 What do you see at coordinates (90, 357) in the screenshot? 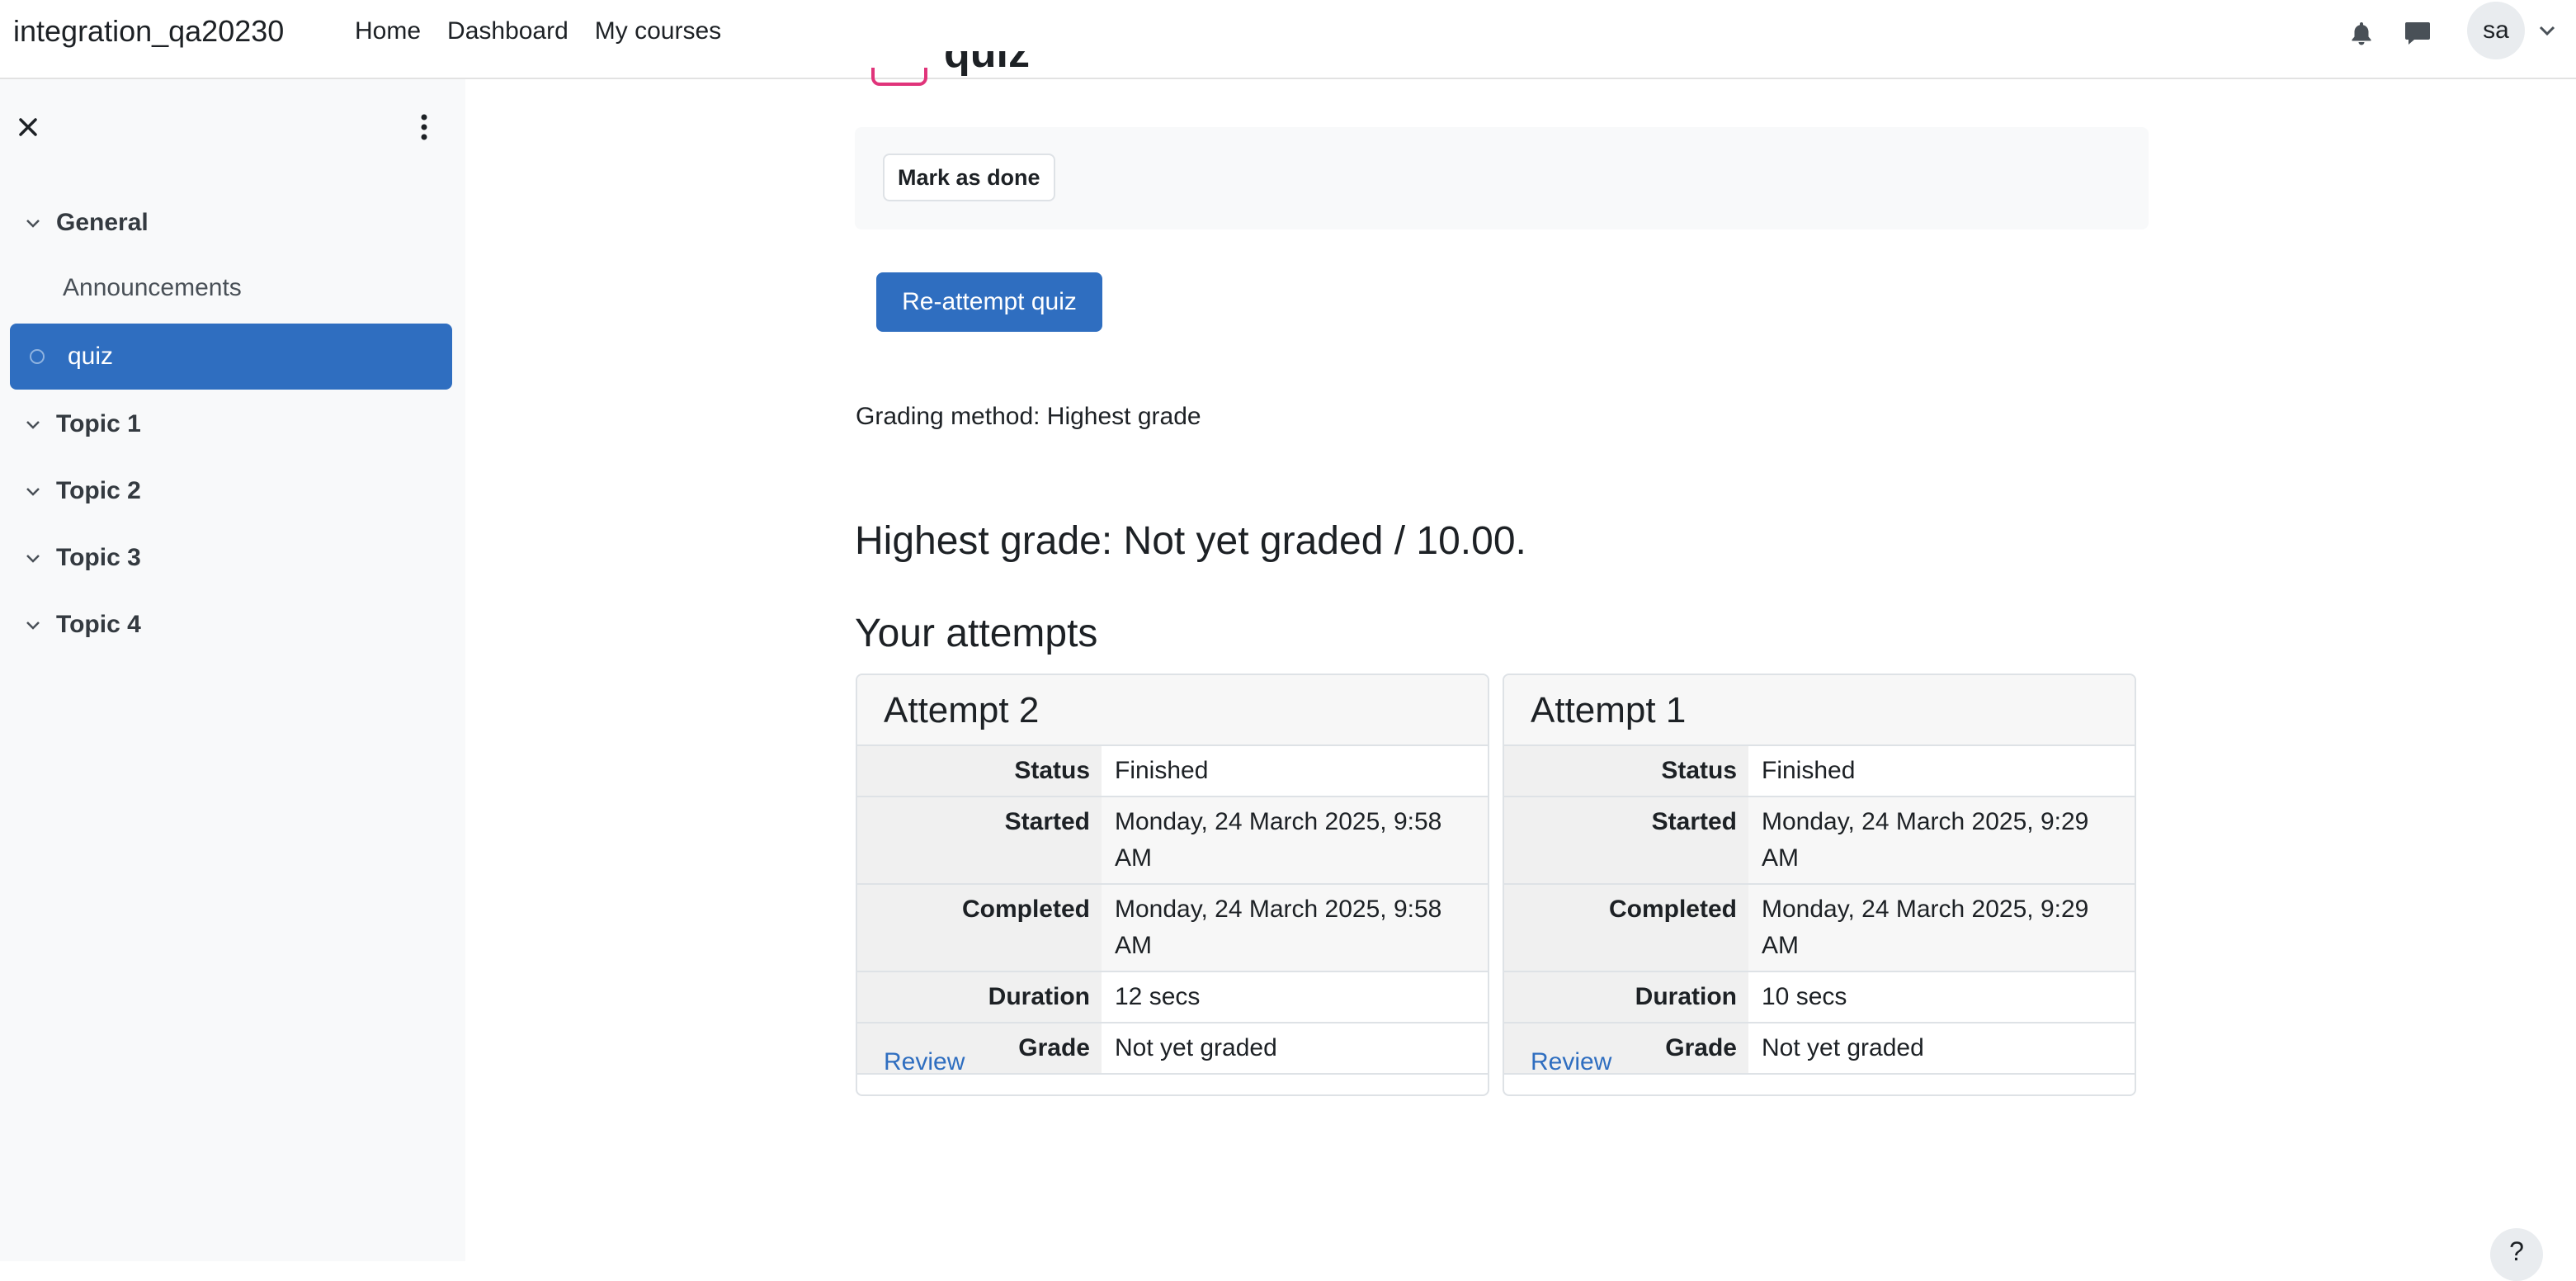
I see `activity-label: quiz` at bounding box center [90, 357].